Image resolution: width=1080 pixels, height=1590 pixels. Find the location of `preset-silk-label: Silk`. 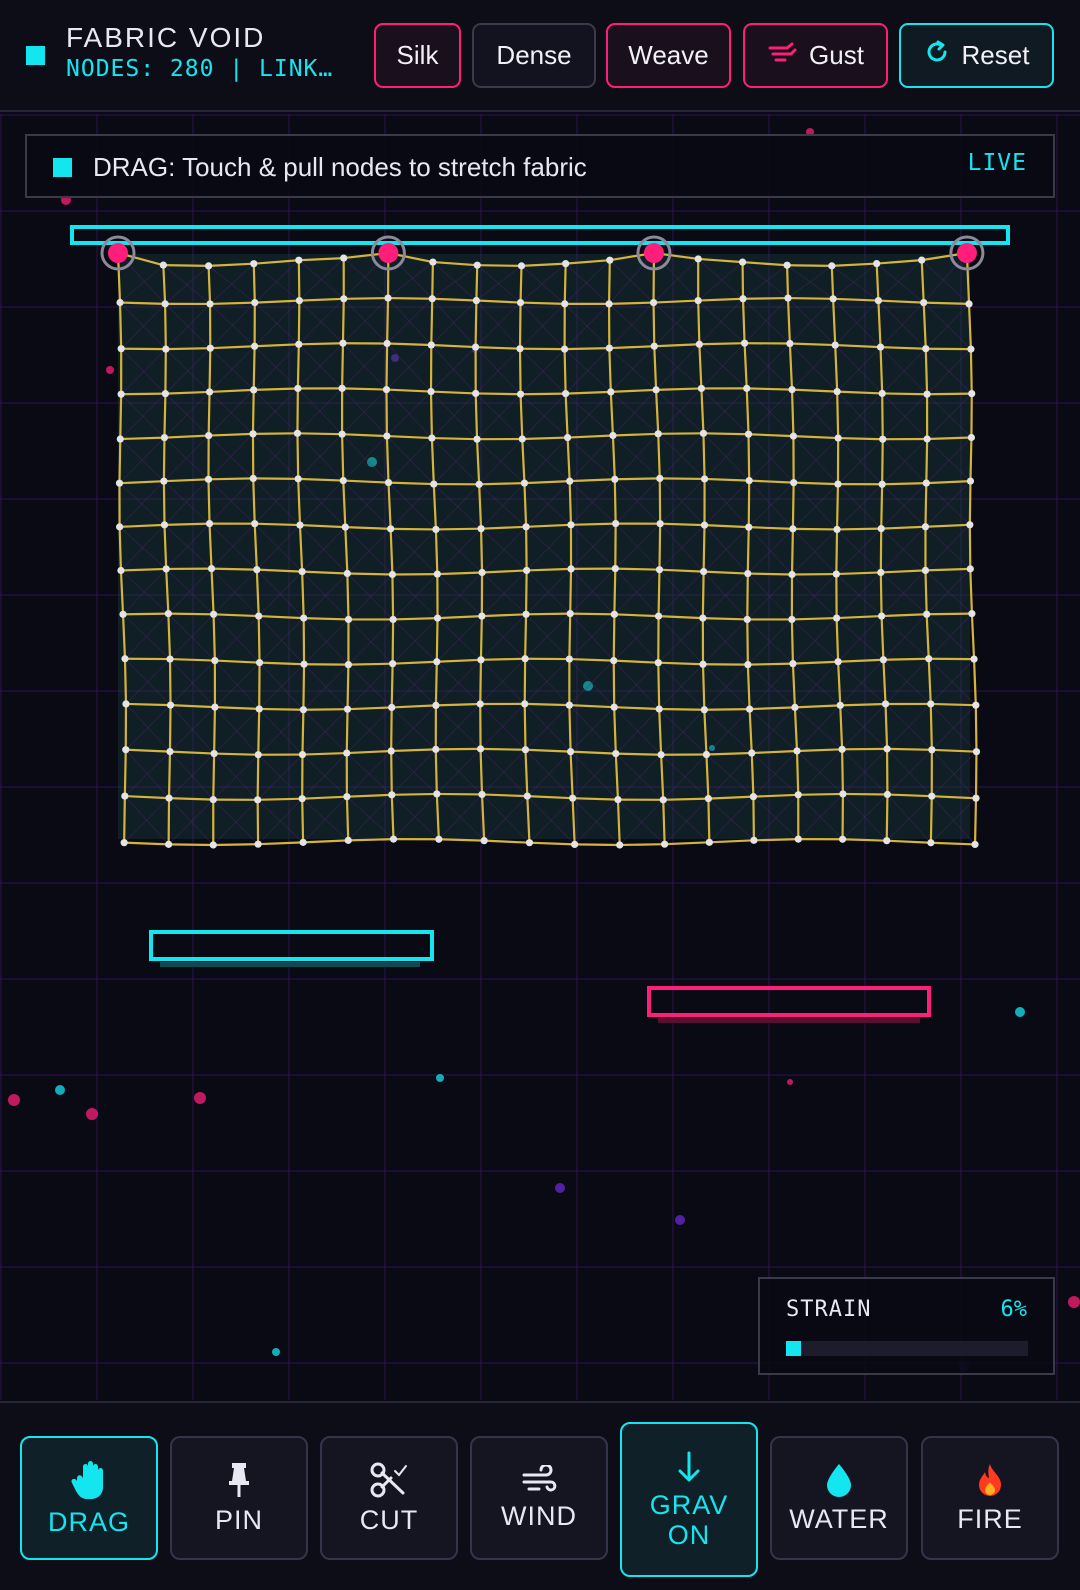

preset-silk-label: Silk is located at coordinates (417, 55).